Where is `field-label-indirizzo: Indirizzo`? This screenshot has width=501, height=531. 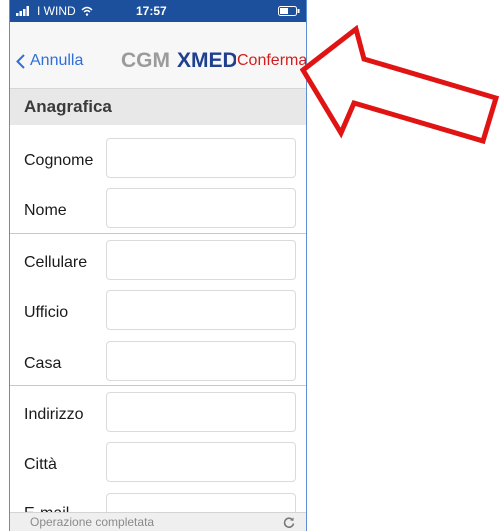
field-label-indirizzo: Indirizzo is located at coordinates (54, 414).